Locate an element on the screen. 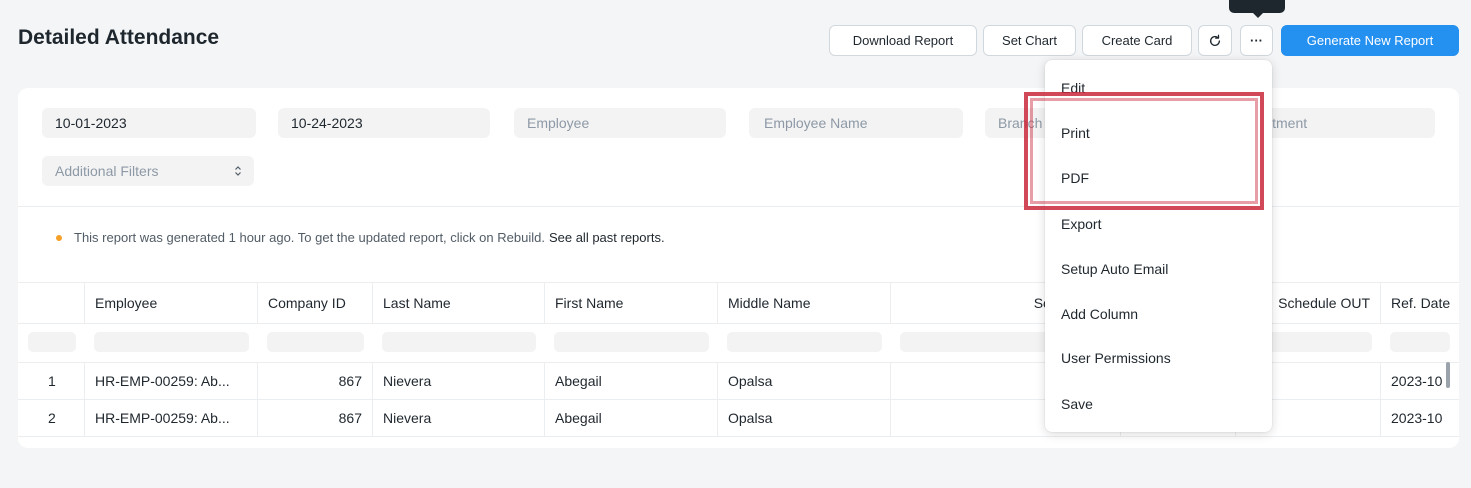 The height and width of the screenshot is (488, 1471). menu-item-add-column: Add Column is located at coordinates (1099, 314).